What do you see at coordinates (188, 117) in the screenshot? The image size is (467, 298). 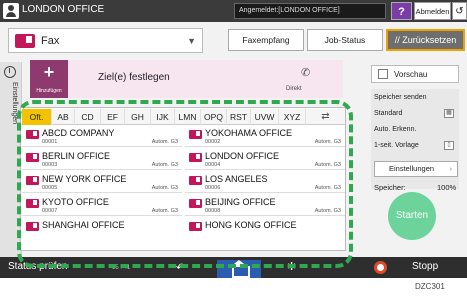 I see `tab-lmn: LMN` at bounding box center [188, 117].